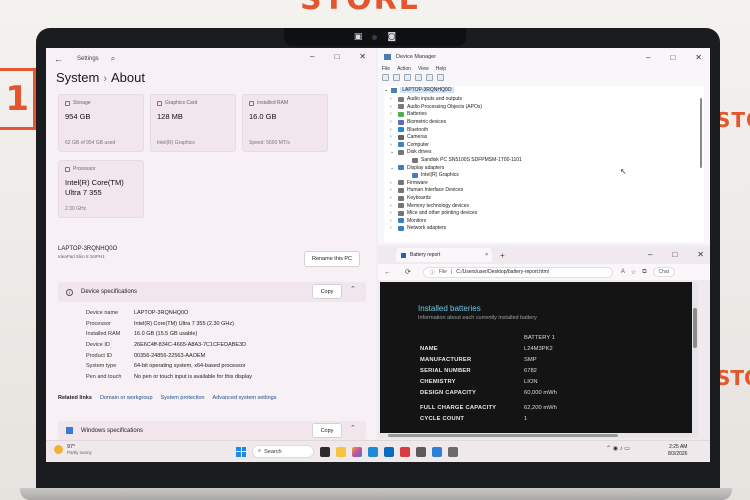  What do you see at coordinates (285, 123) in the screenshot?
I see `ram-card: Installed RAM 16.0 GB Speed: 5600 MT/s` at bounding box center [285, 123].